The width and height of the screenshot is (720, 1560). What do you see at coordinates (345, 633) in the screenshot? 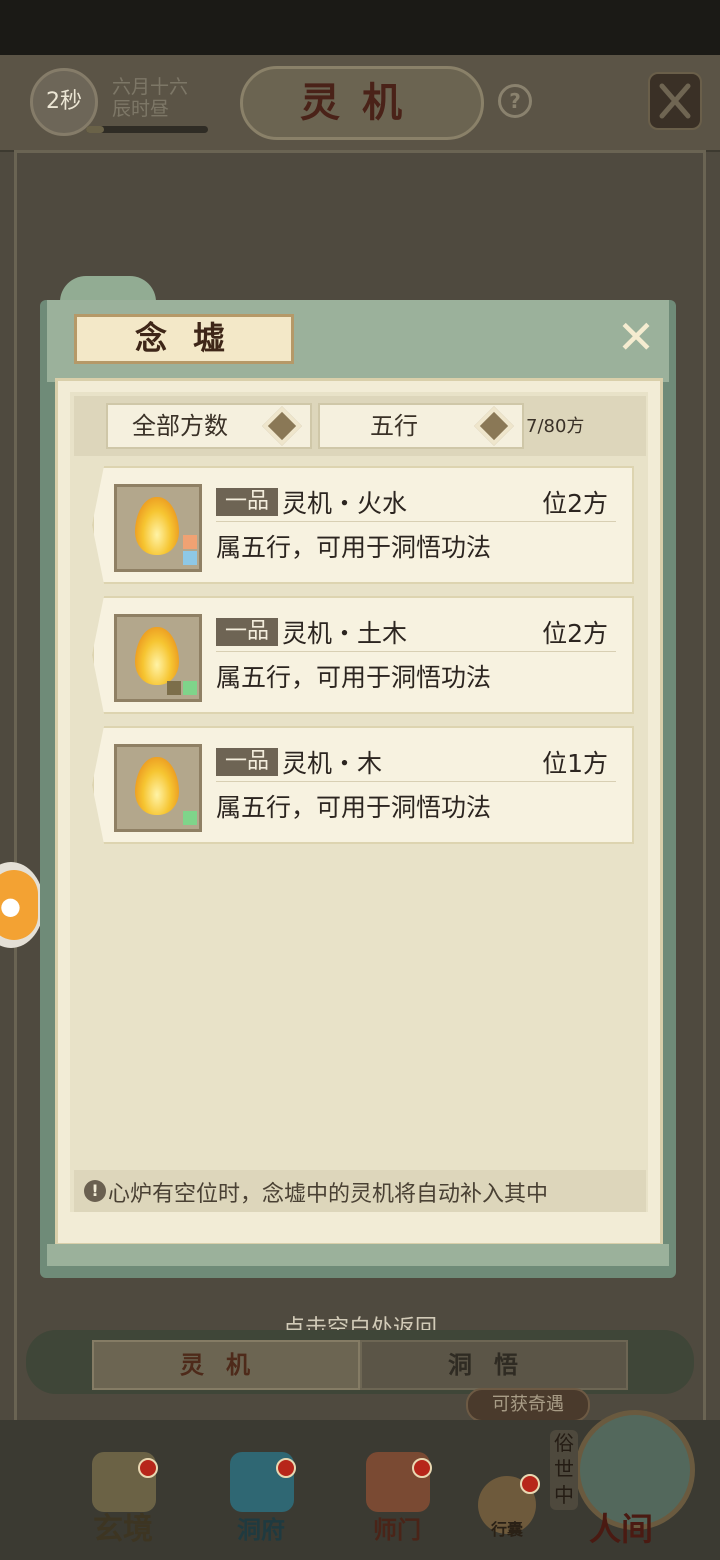
I see `item-name: 灵机・土木` at bounding box center [345, 633].